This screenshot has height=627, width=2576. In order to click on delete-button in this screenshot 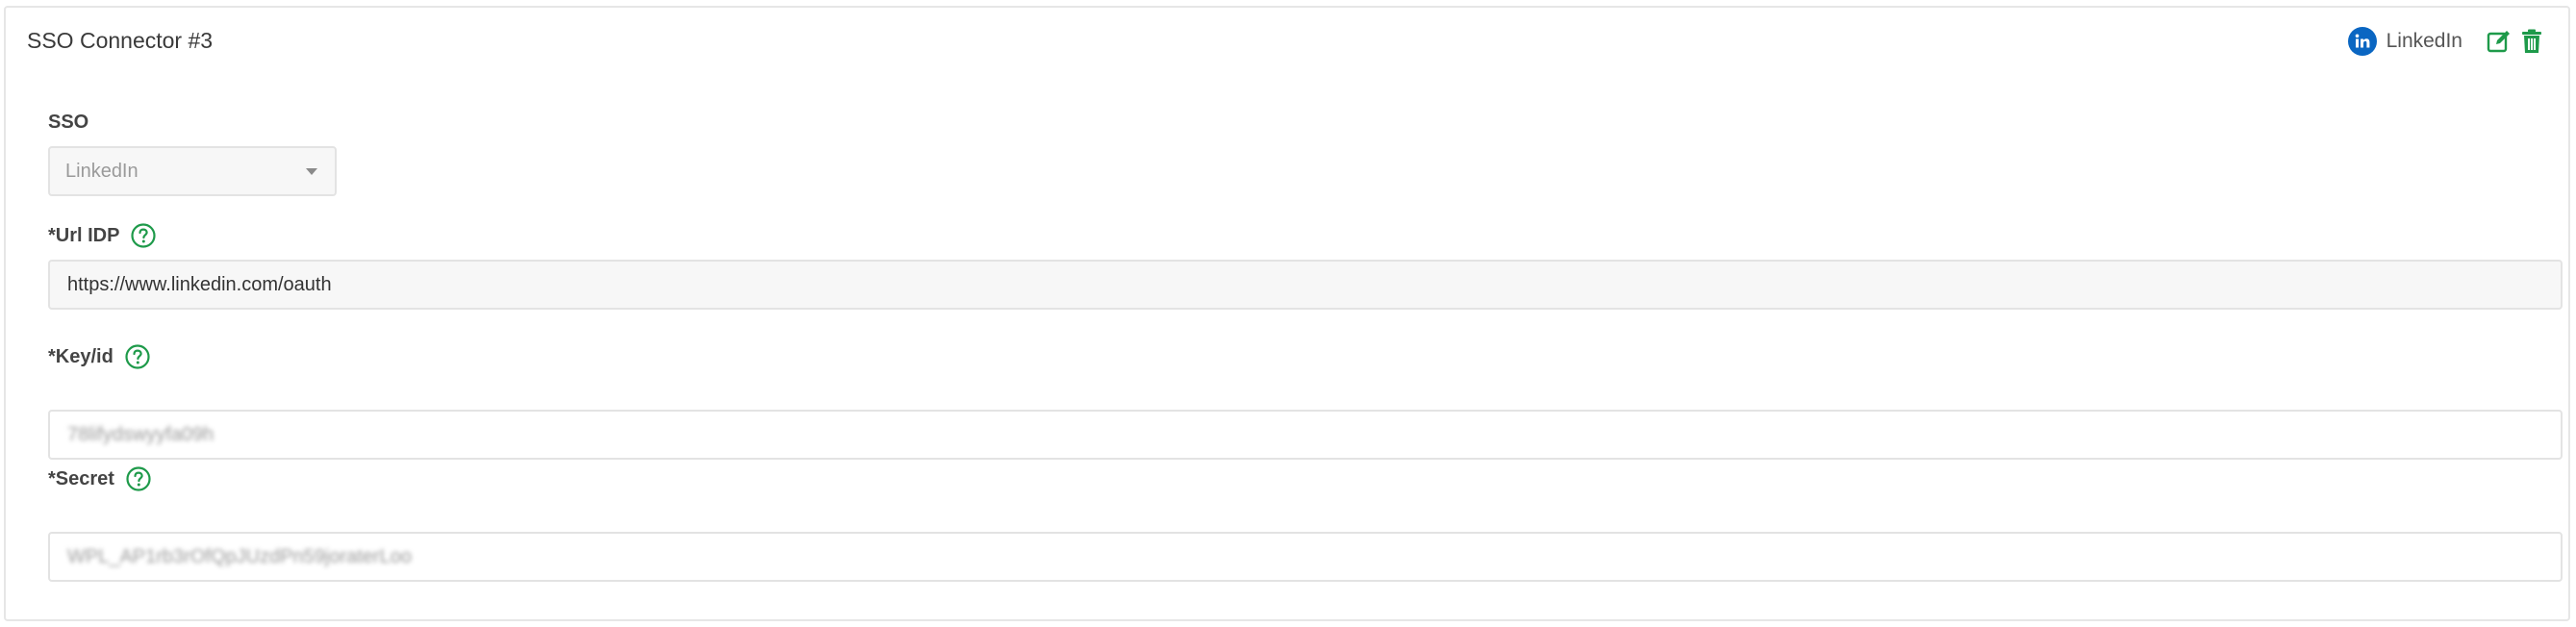, I will do `click(2531, 42)`.